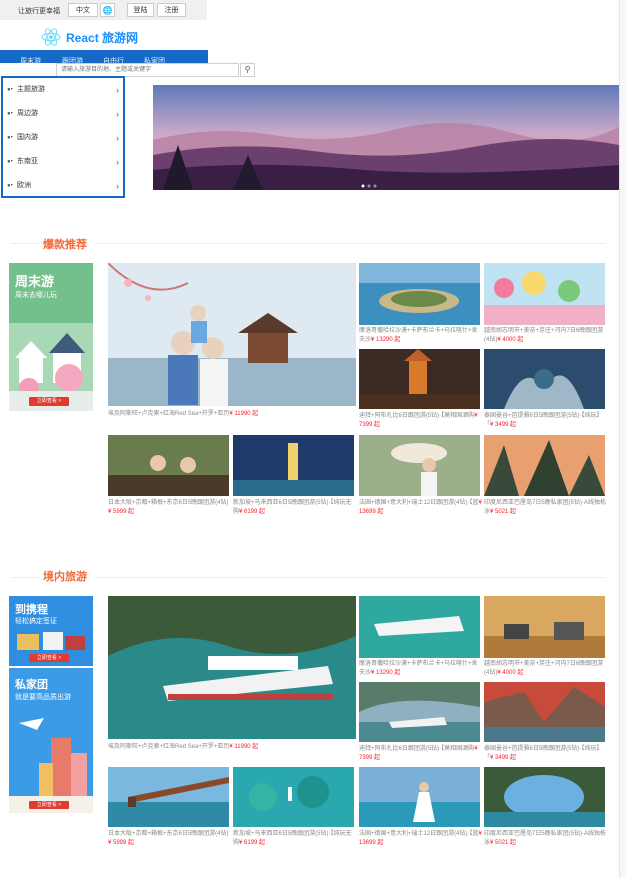 This screenshot has height=878, width=626. I want to click on side-menu-item-domestic: ●• 国内游 ›, so click(63, 138).